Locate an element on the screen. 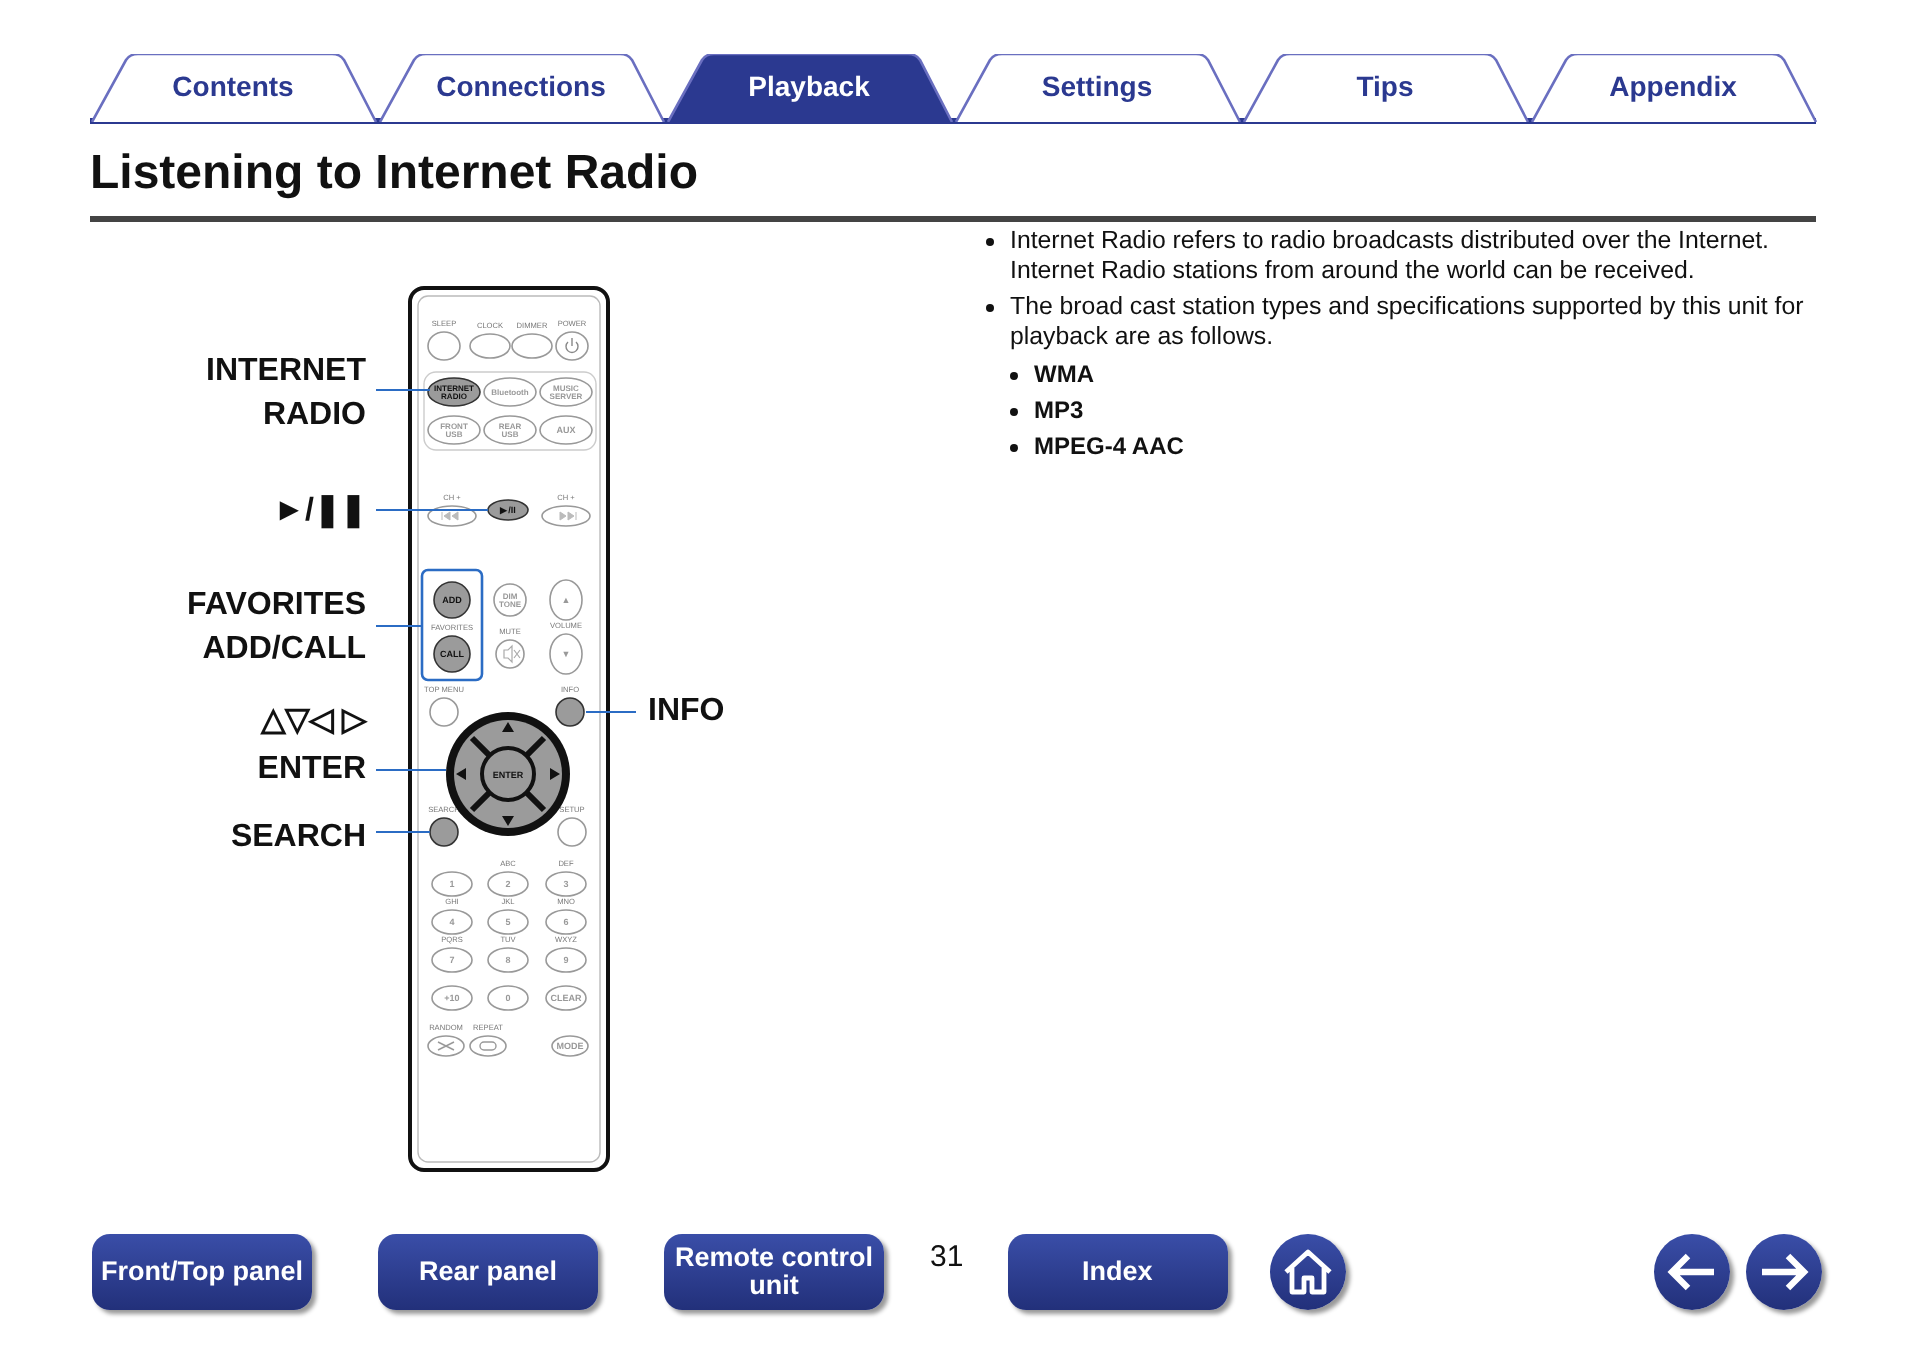 This screenshot has height=1346, width=1908. left-arrow-icon is located at coordinates (1691, 1272).